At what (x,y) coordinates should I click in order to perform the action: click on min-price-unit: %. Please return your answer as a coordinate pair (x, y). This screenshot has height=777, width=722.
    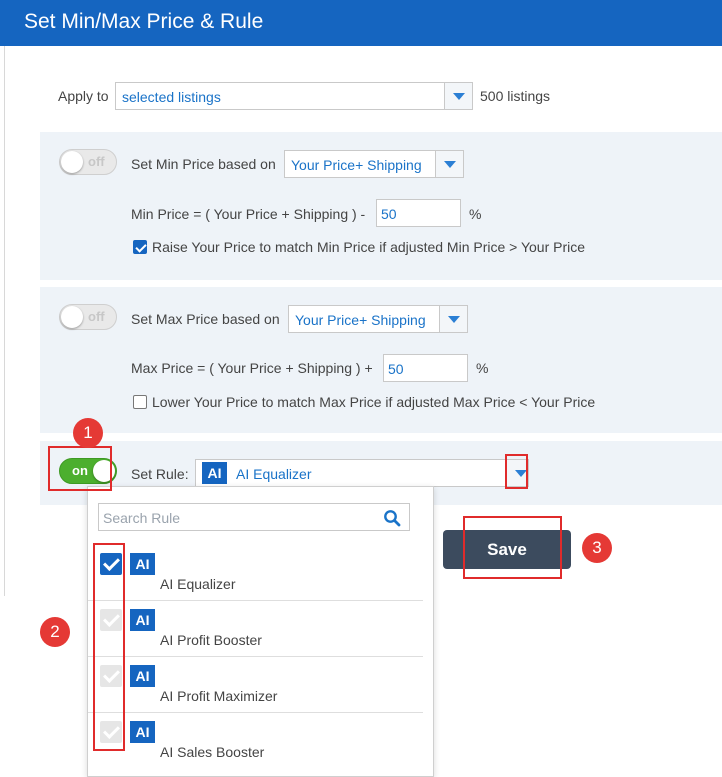
    Looking at the image, I should click on (475, 214).